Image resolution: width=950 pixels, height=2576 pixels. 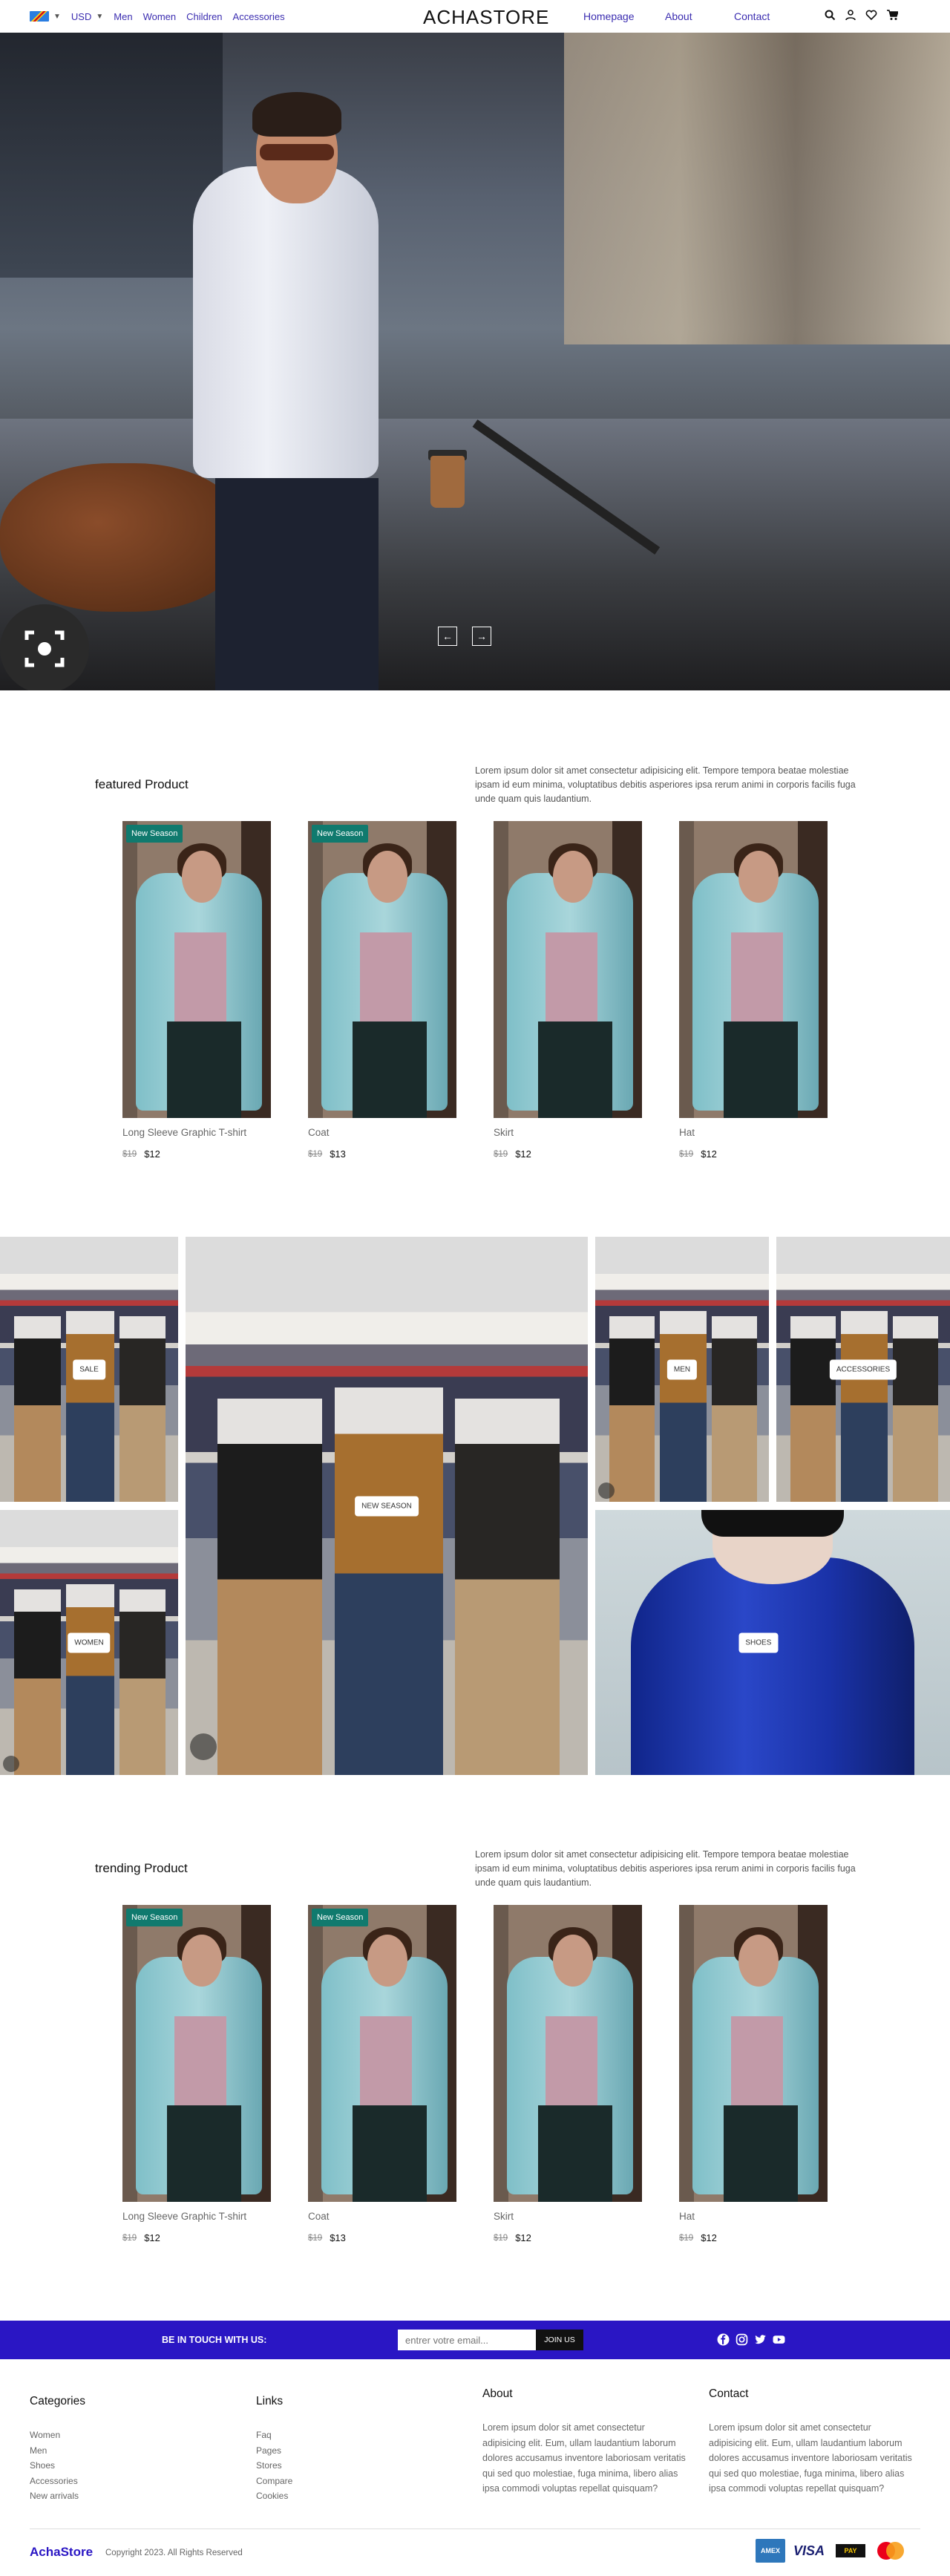 I want to click on nav-link-homepage: Homepage, so click(x=624, y=16).